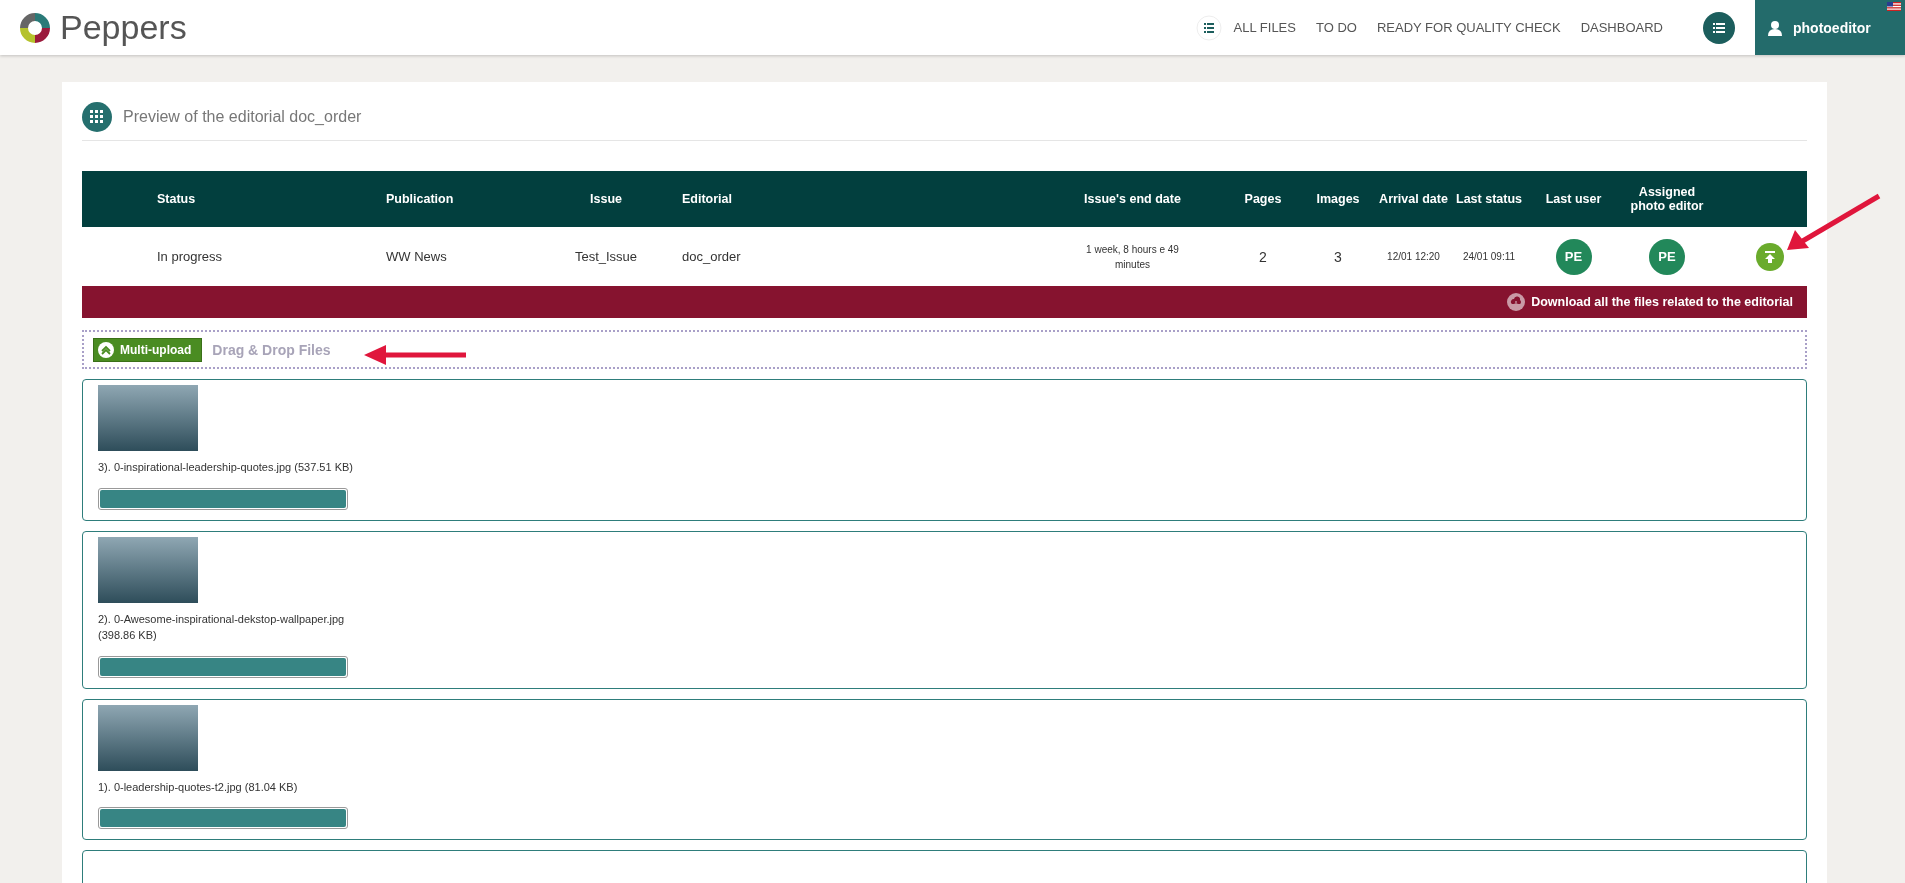  I want to click on column-header: Status, so click(177, 199).